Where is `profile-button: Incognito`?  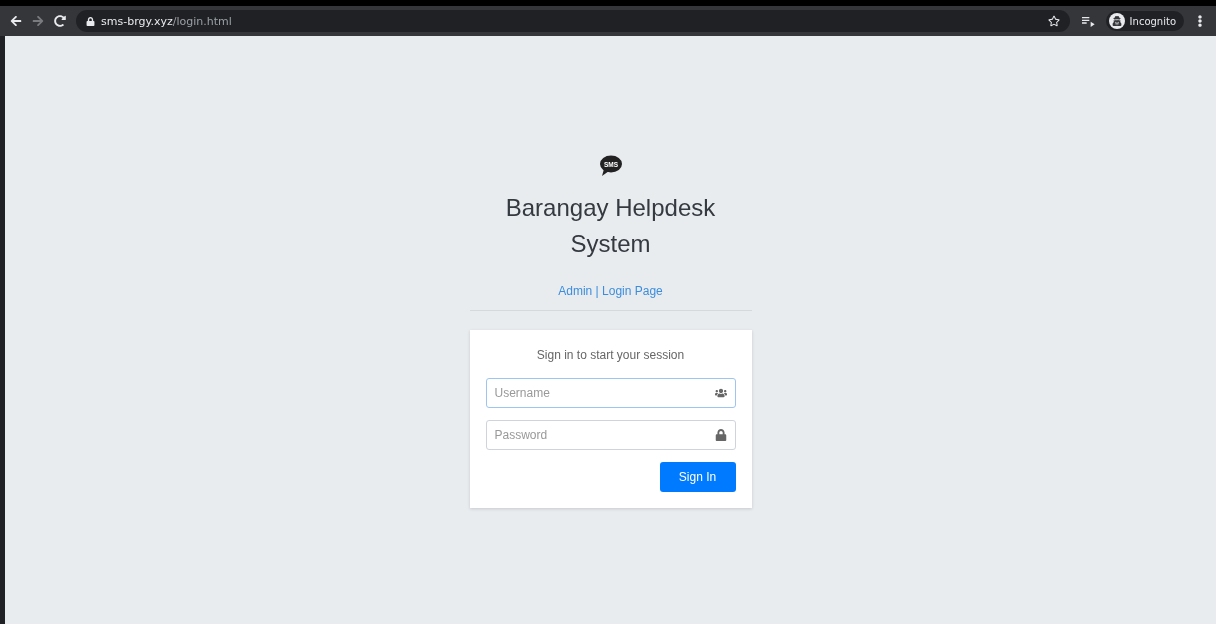
profile-button: Incognito is located at coordinates (1144, 21).